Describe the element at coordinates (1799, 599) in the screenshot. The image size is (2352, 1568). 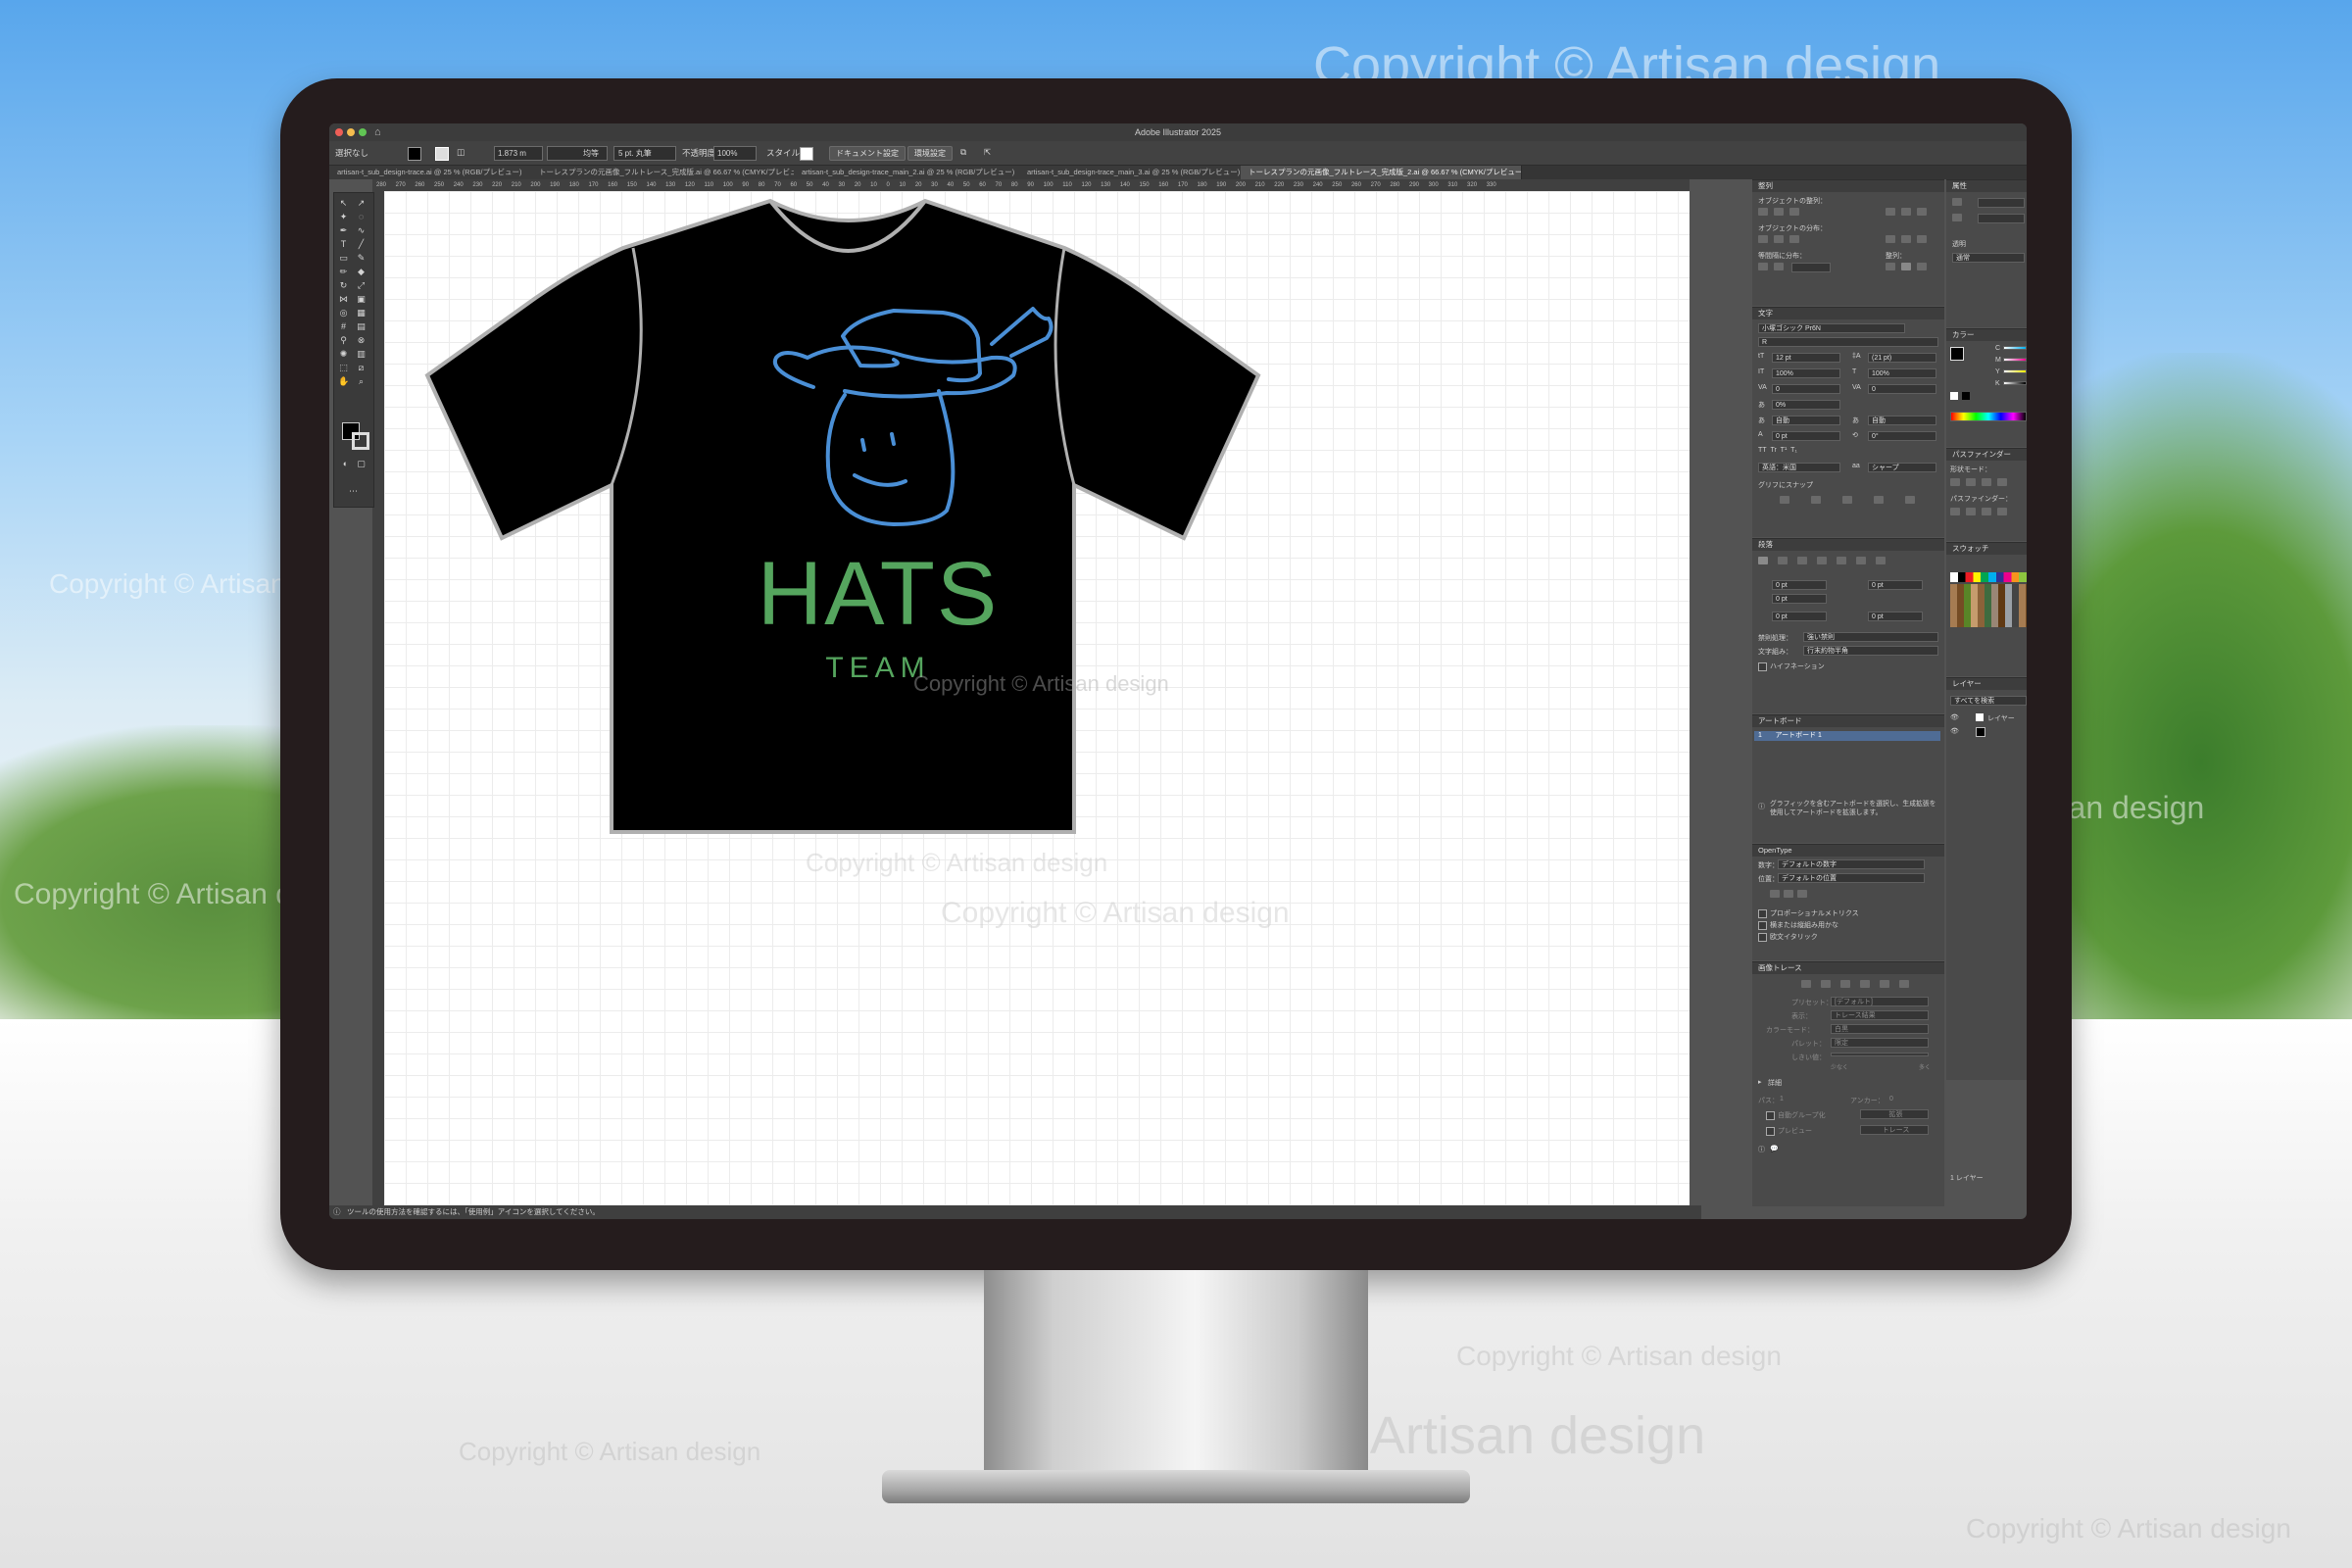
I see `first-line-indent-field: 0 pt` at that location.